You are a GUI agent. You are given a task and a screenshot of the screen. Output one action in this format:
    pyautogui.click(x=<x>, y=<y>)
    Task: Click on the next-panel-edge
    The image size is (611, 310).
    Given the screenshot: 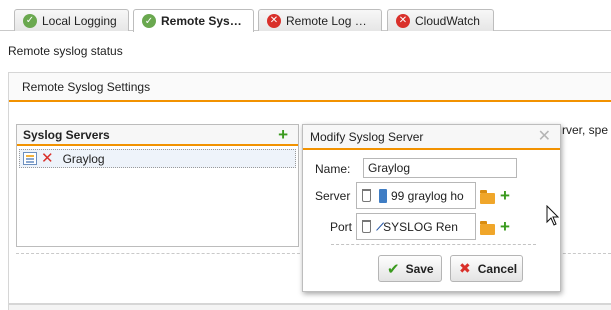 What is the action you would take?
    pyautogui.click(x=309, y=307)
    